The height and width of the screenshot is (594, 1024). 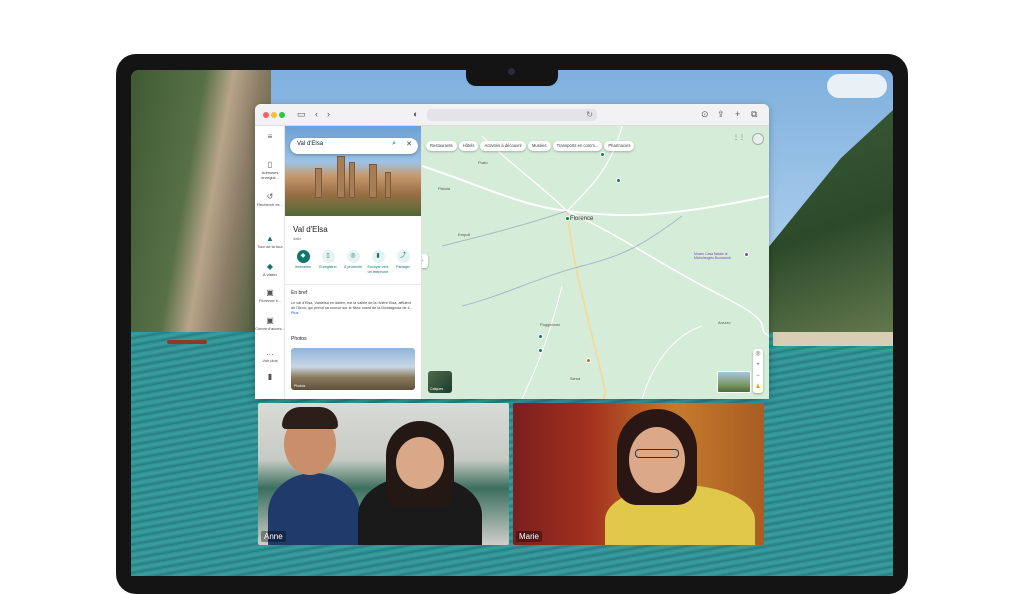 What do you see at coordinates (468, 146) in the screenshot?
I see `chip-hotels: Hôtels` at bounding box center [468, 146].